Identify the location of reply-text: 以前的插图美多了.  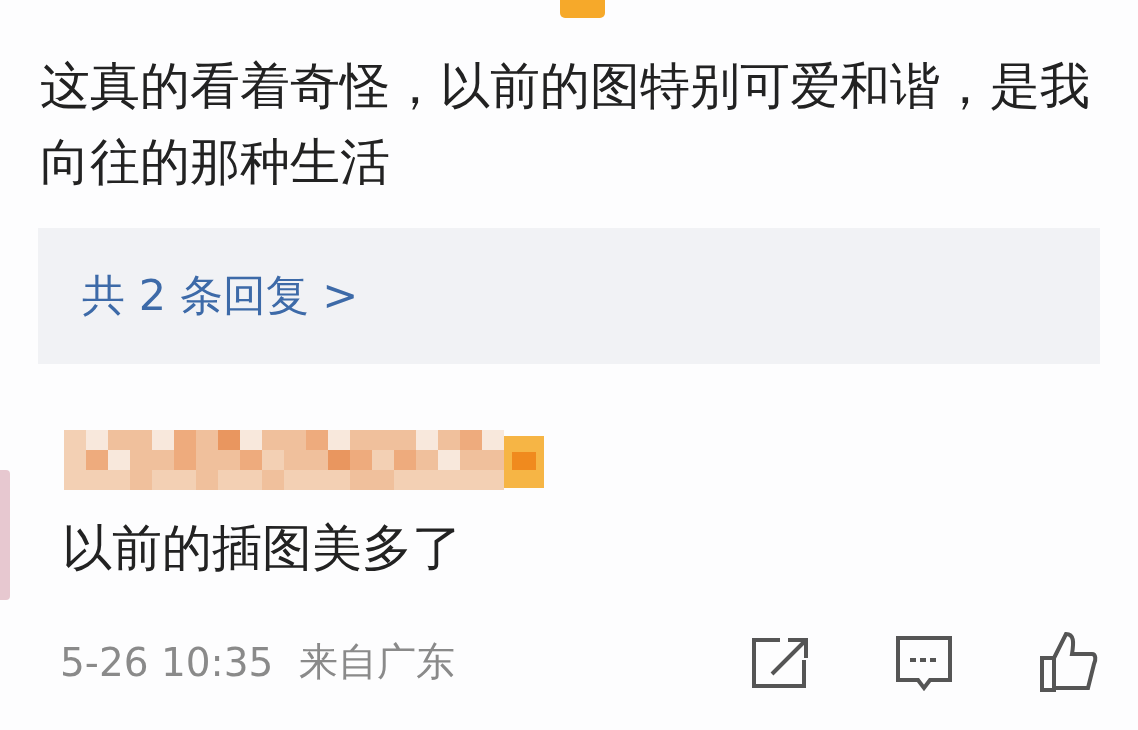
(262, 548).